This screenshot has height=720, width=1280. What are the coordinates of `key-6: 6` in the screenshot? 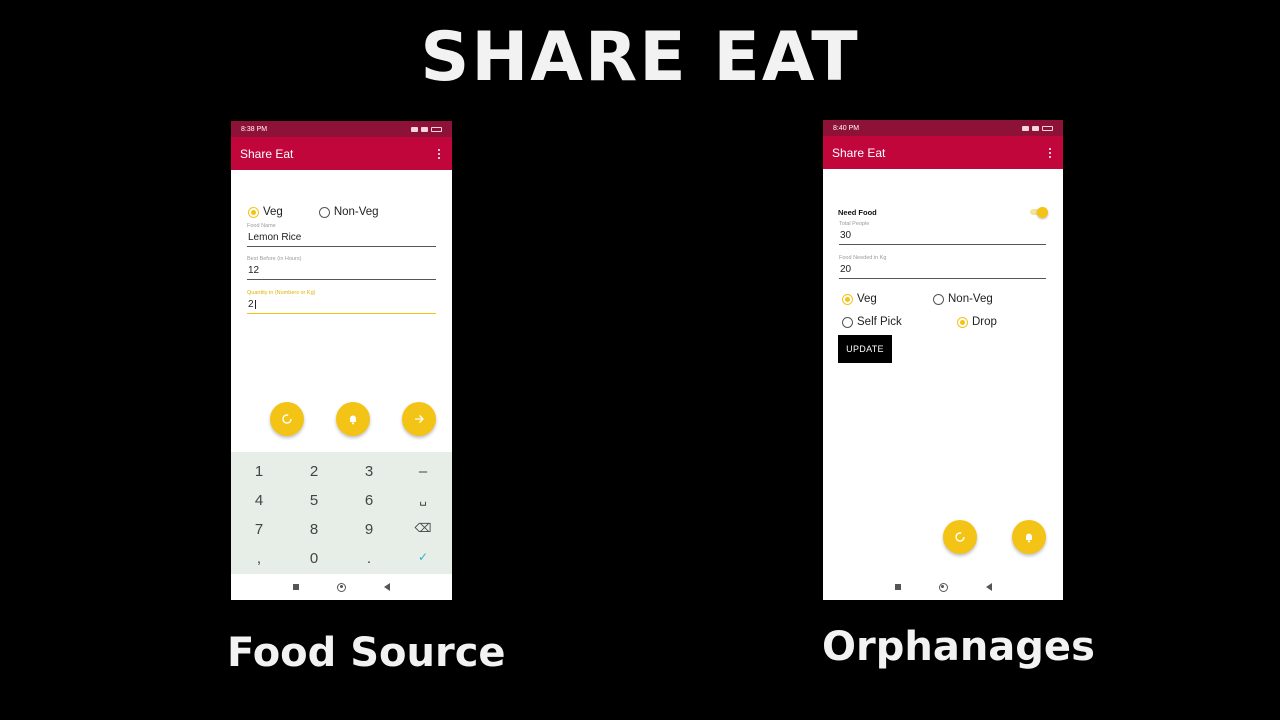 It's located at (369, 500).